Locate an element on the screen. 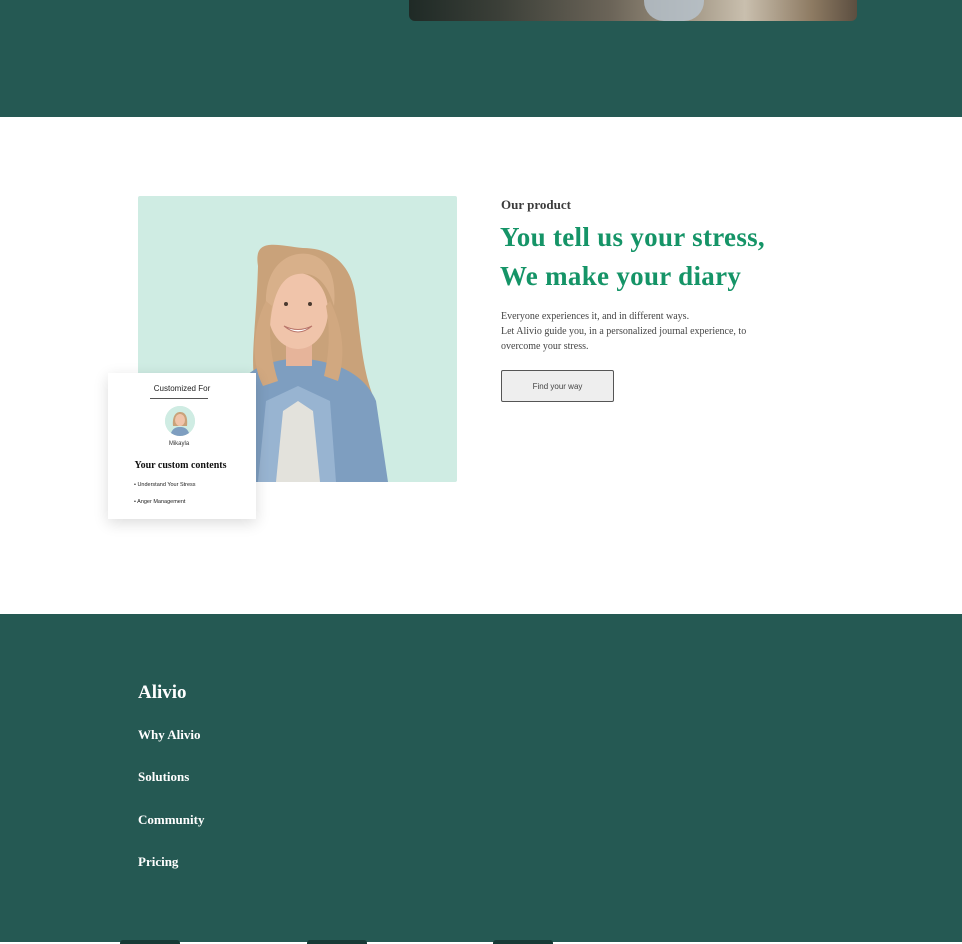 Image resolution: width=962 pixels, height=944 pixels. footer-link-pricing: Pricing is located at coordinates (158, 862).